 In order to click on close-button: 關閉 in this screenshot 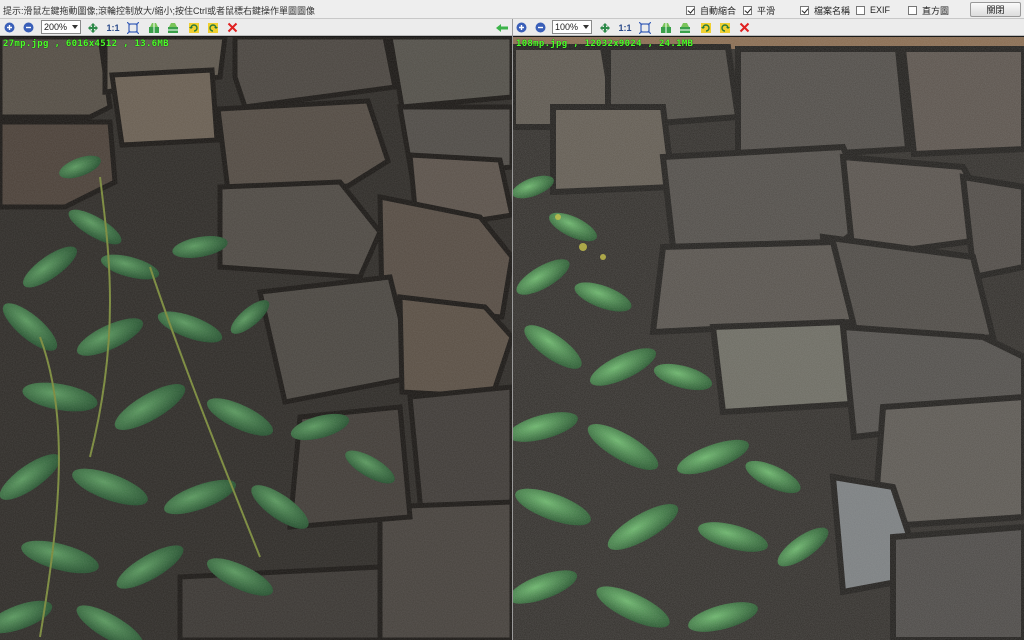, I will do `click(995, 9)`.